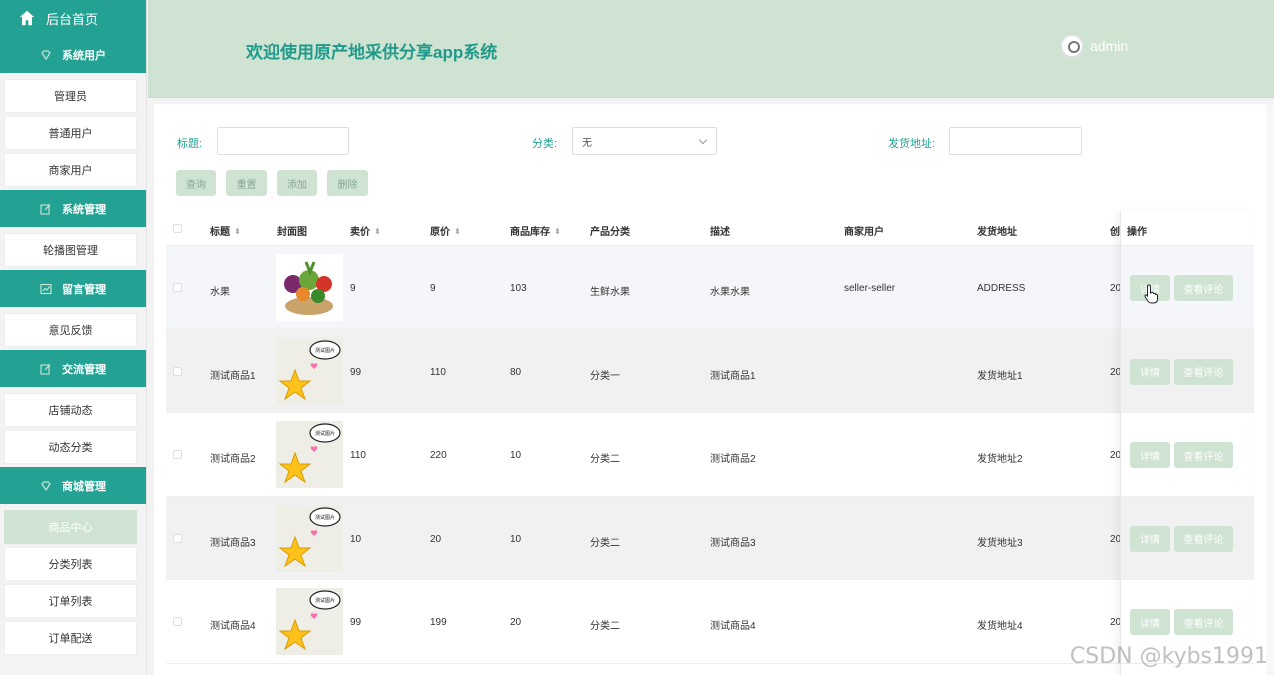  I want to click on home-label: 后台首页, so click(72, 19).